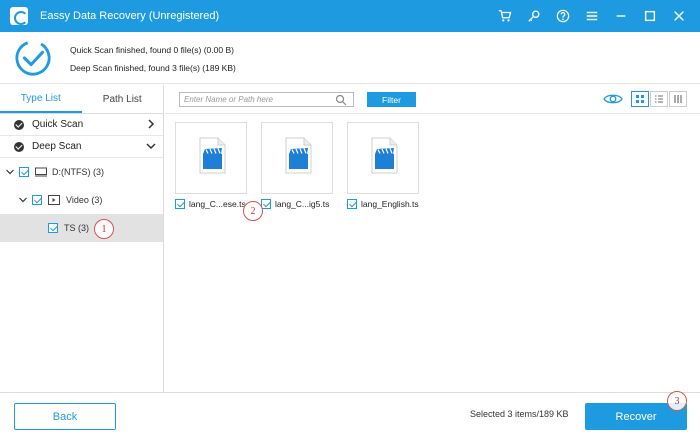 Image resolution: width=700 pixels, height=442 pixels. I want to click on video-checkbox, so click(37, 200).